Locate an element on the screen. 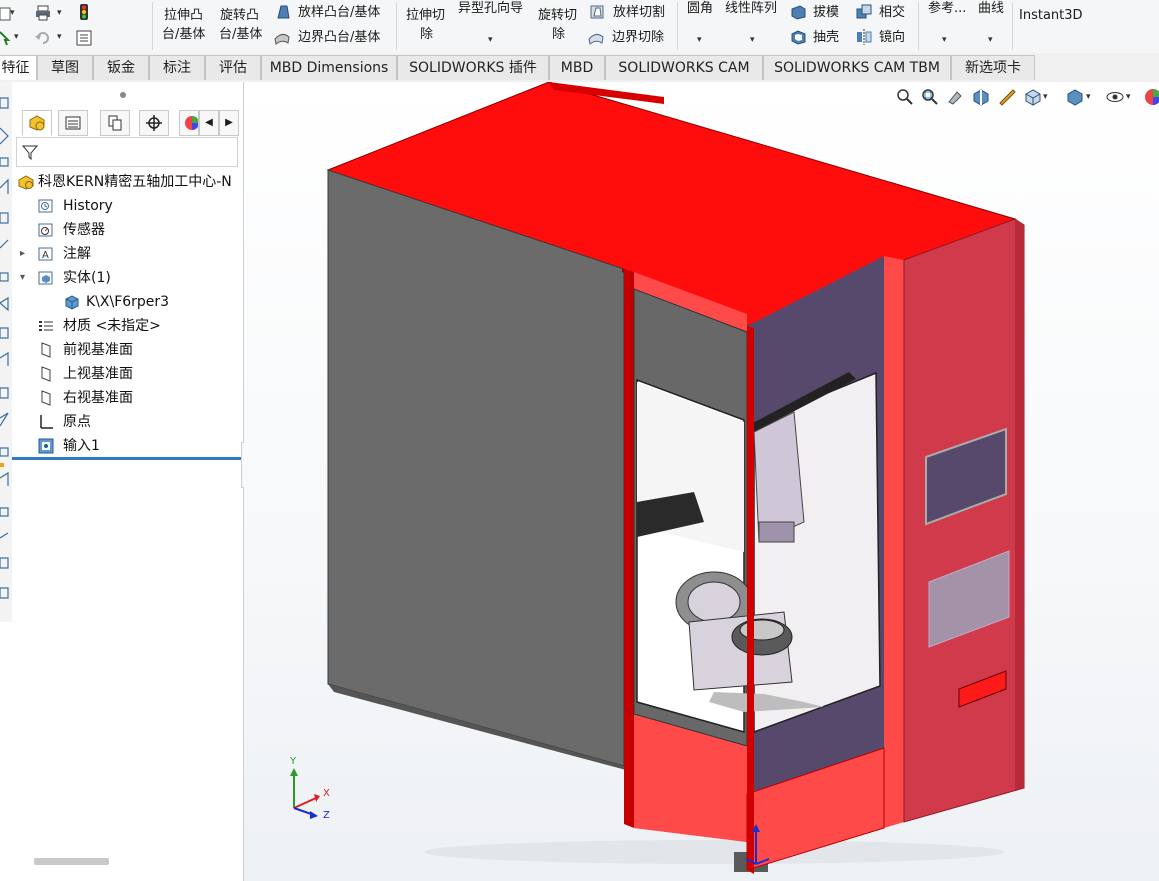 The width and height of the screenshot is (1159, 881). solid-bodies-icon is located at coordinates (45, 278).